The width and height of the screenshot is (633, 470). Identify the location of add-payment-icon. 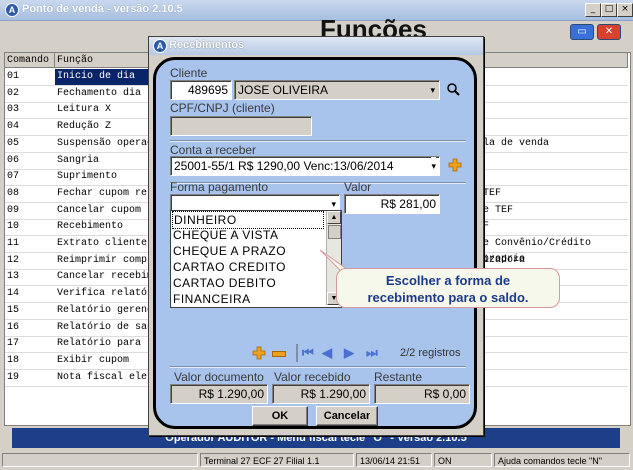
(259, 353).